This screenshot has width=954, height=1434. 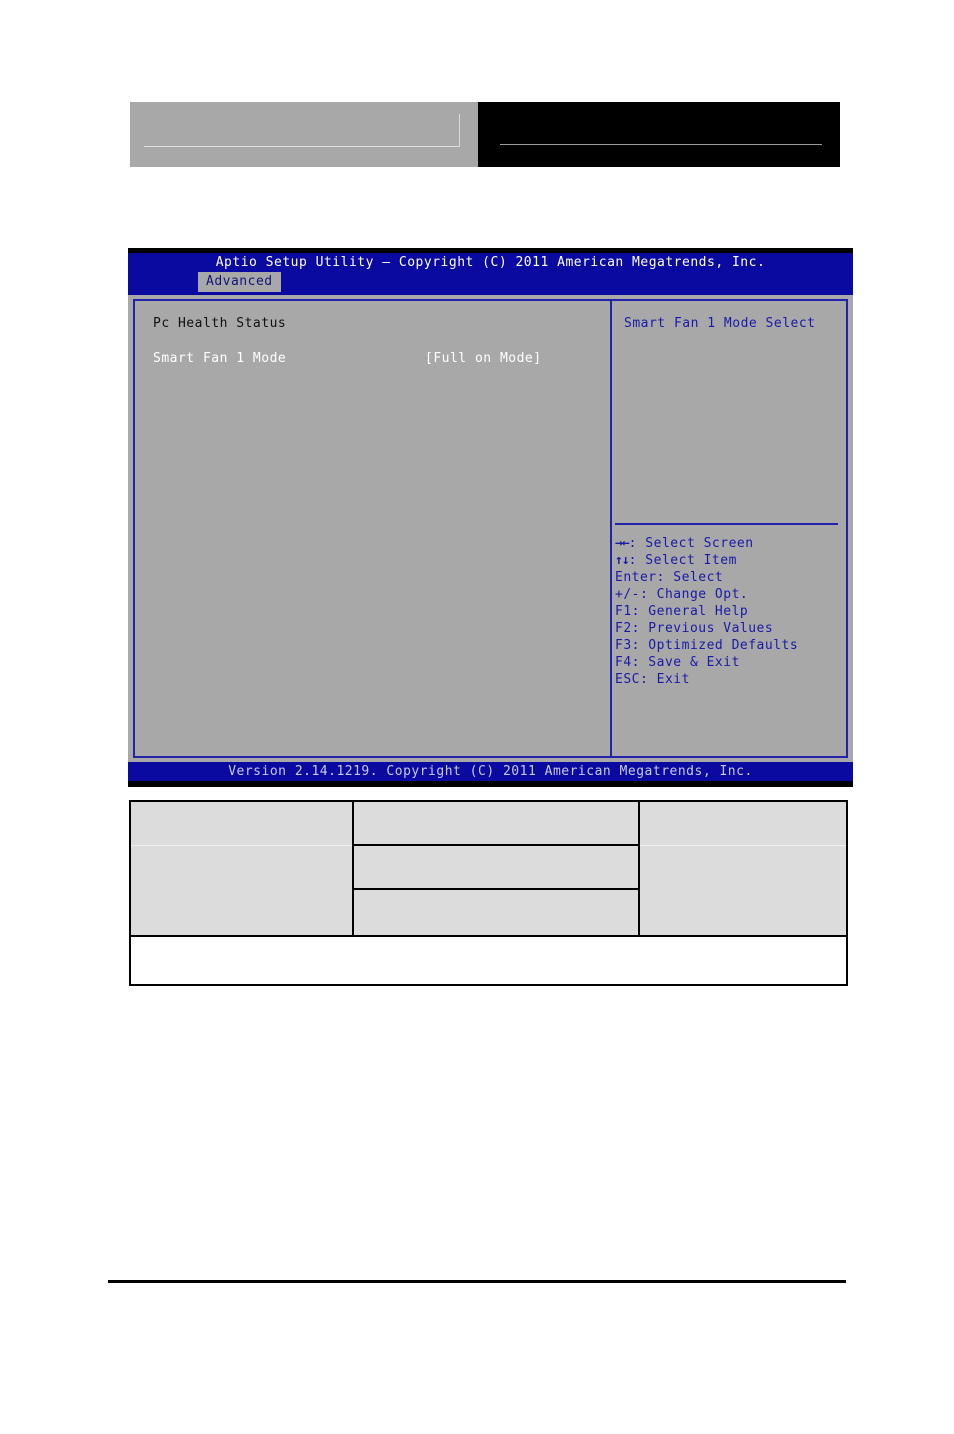 What do you see at coordinates (483, 358) in the screenshot?
I see `setting-value-smart-fan-1-mode: [Full on Mode]` at bounding box center [483, 358].